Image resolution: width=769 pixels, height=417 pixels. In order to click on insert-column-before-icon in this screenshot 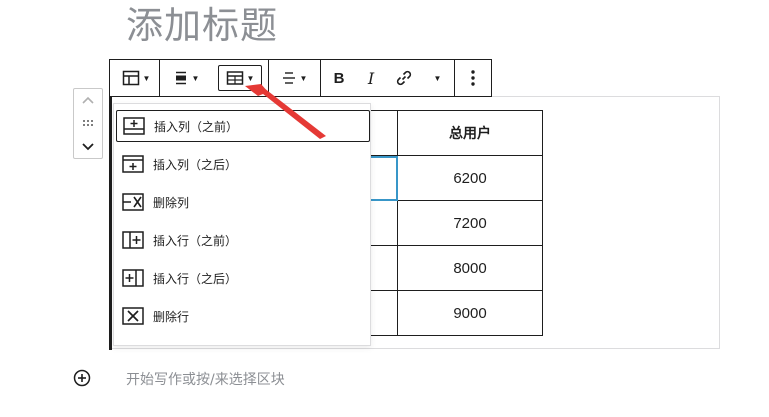, I will do `click(134, 126)`.